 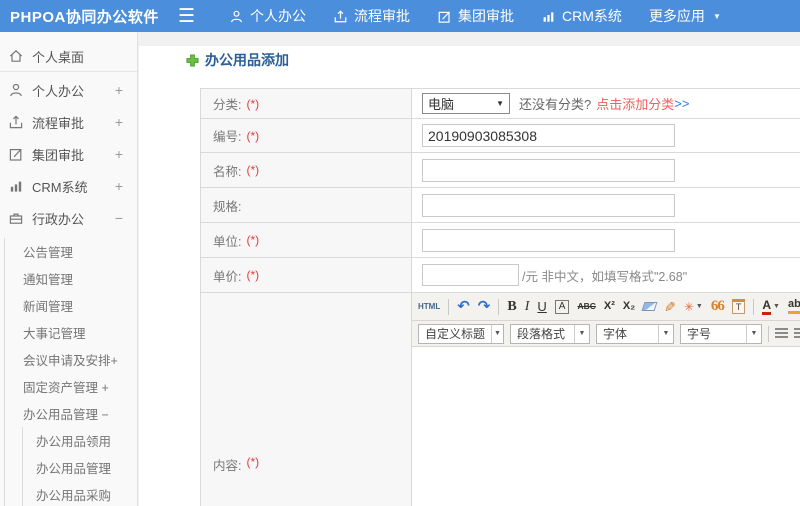 I want to click on sidebar-subitem-supplies-purchase: 办公用品采购, so click(x=80, y=493).